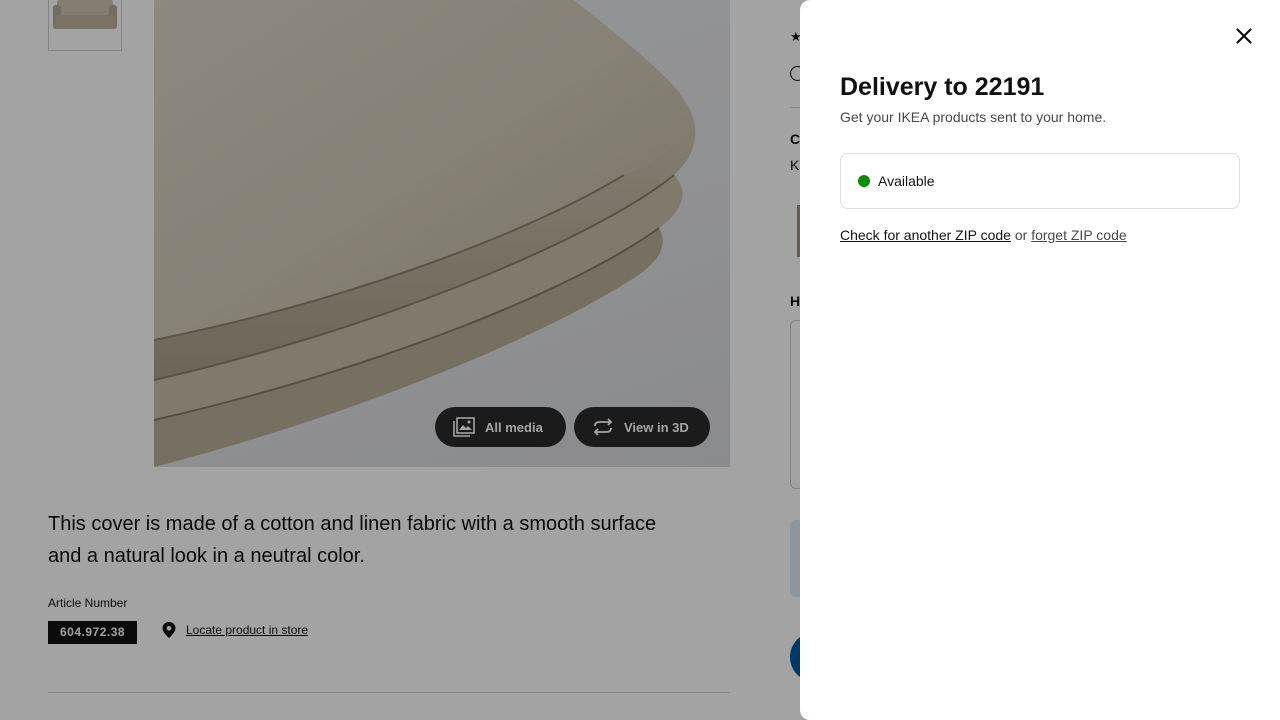 The width and height of the screenshot is (1280, 720). I want to click on close-button, so click(1244, 36).